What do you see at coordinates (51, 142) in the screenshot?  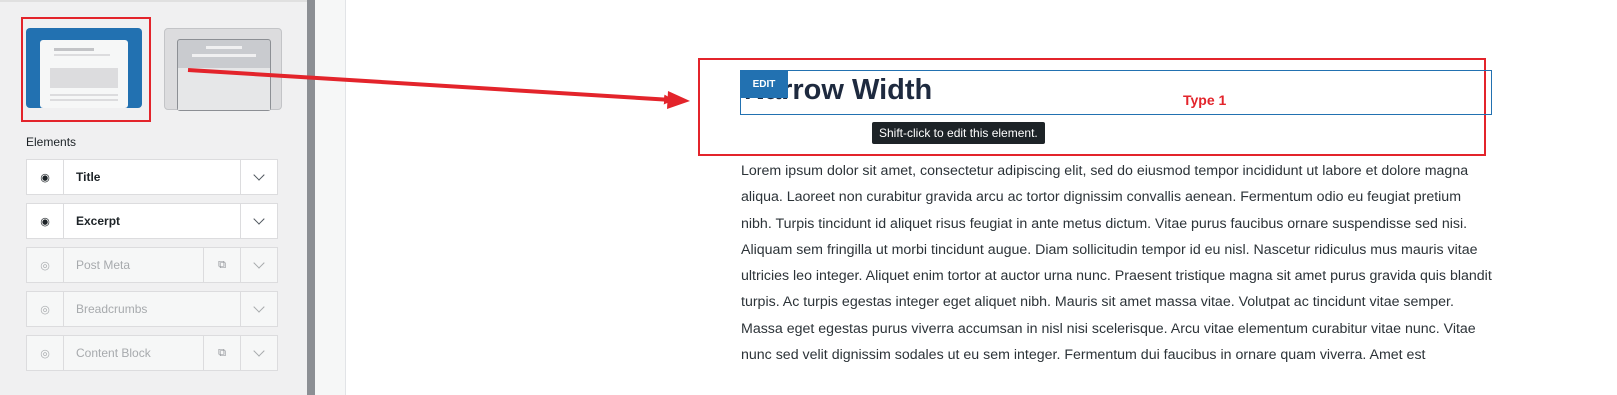 I see `elements-heading: Elements` at bounding box center [51, 142].